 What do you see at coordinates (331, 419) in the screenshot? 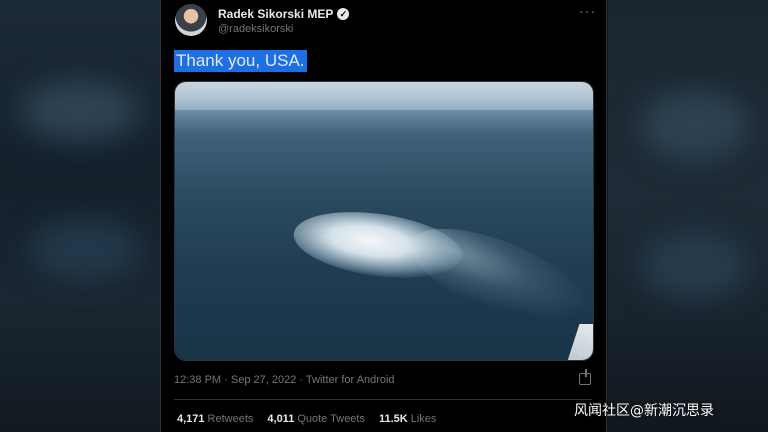
I see `quote-tweets-label: Quote Tweets` at bounding box center [331, 419].